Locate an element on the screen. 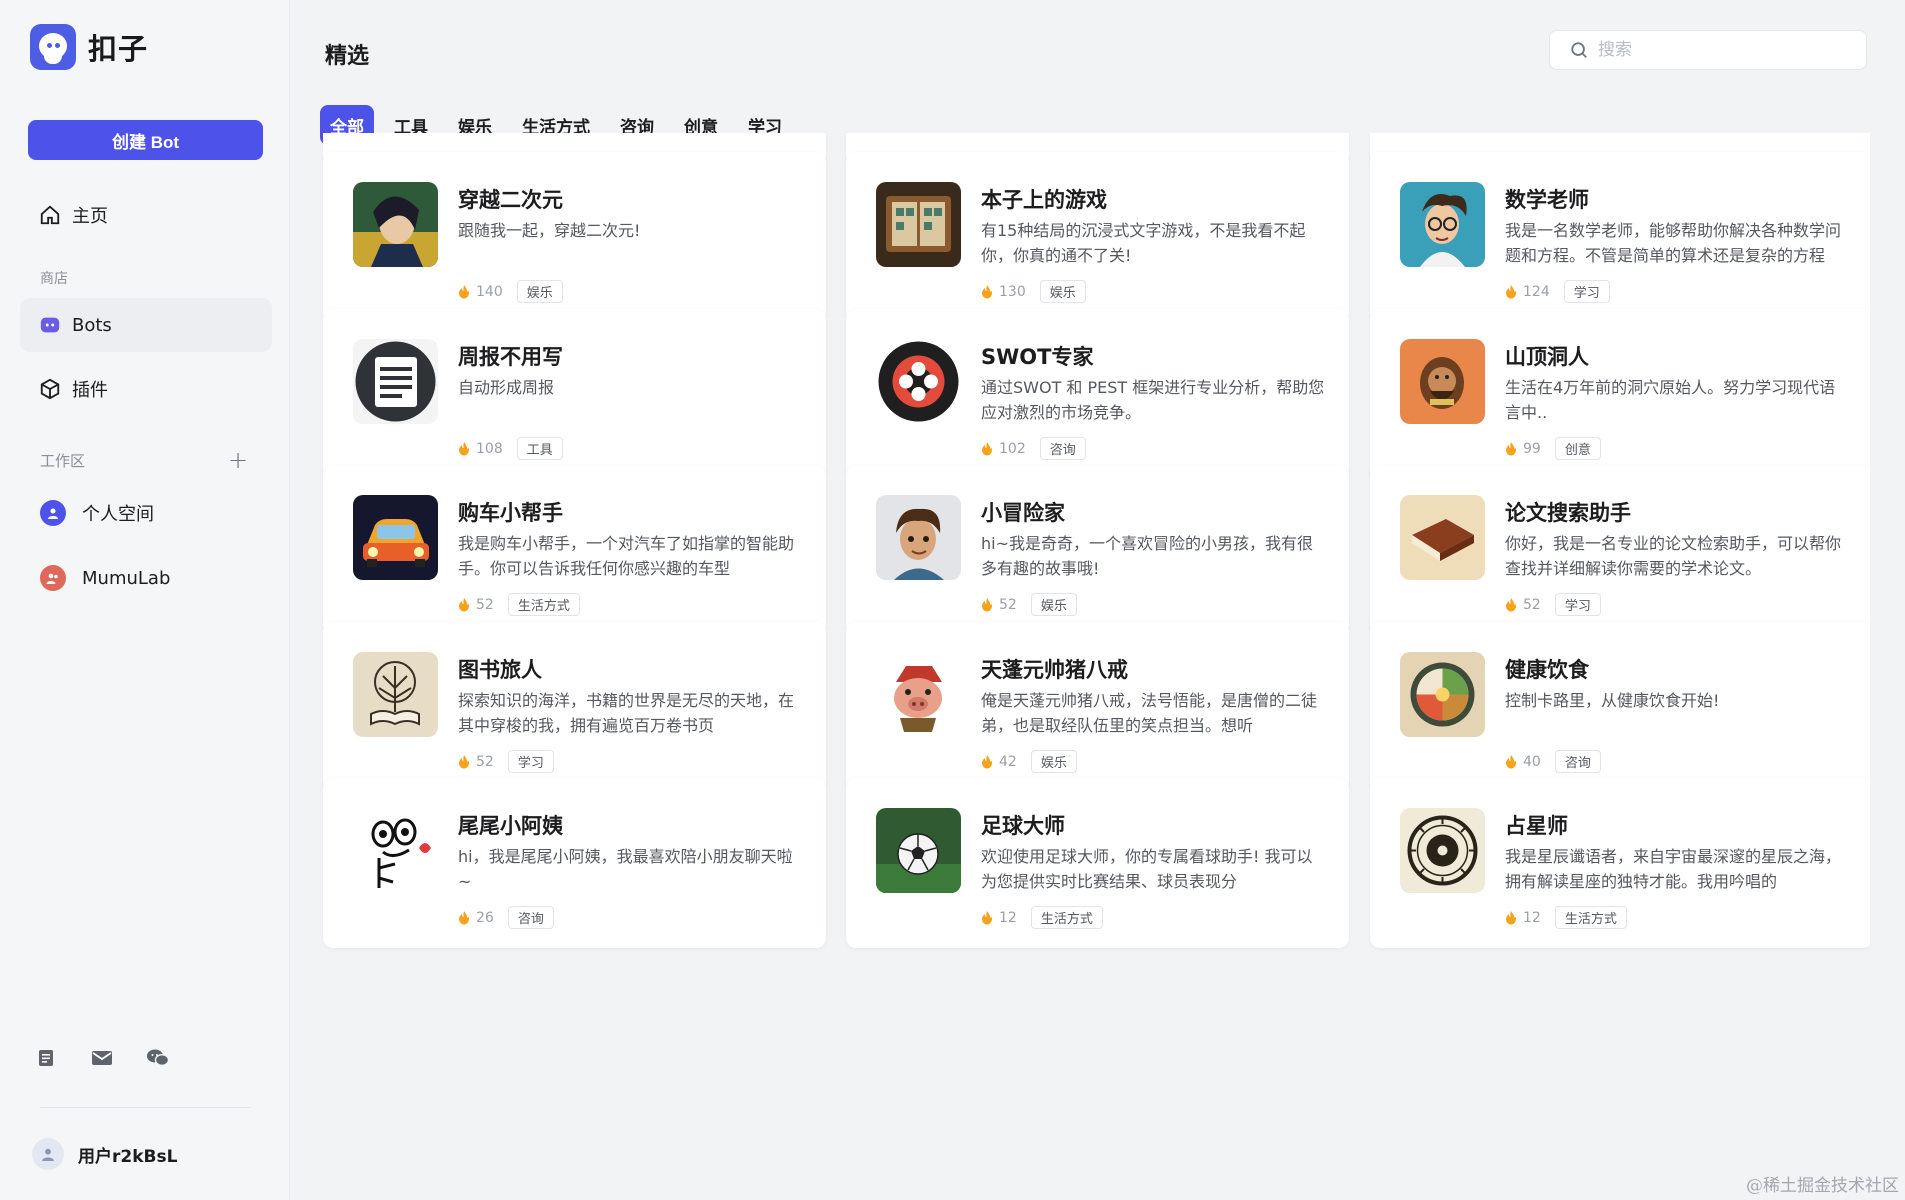  wechat-icon is located at coordinates (158, 1058).